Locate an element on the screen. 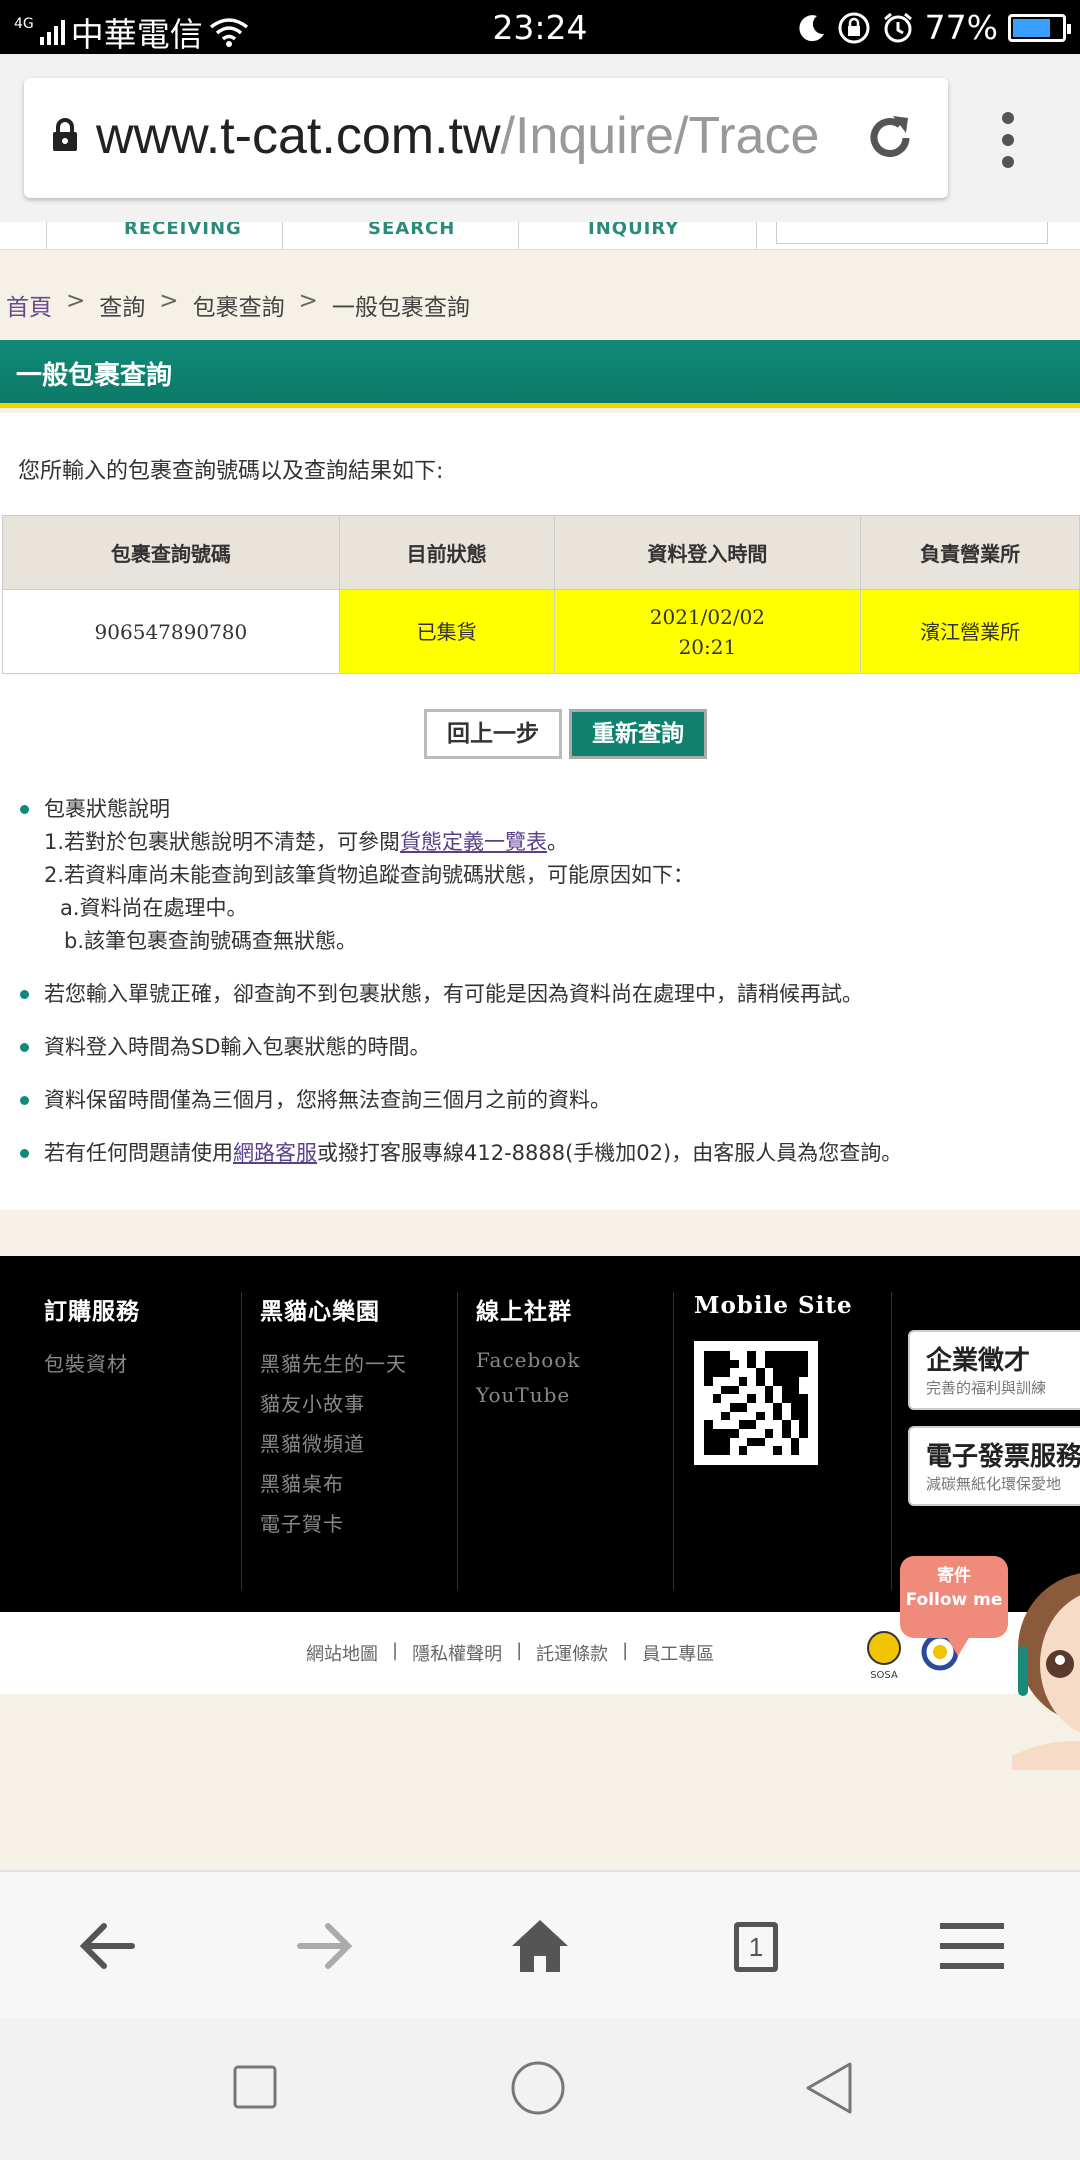  footer-col-mobile: Mobile Site is located at coordinates (783, 1441).